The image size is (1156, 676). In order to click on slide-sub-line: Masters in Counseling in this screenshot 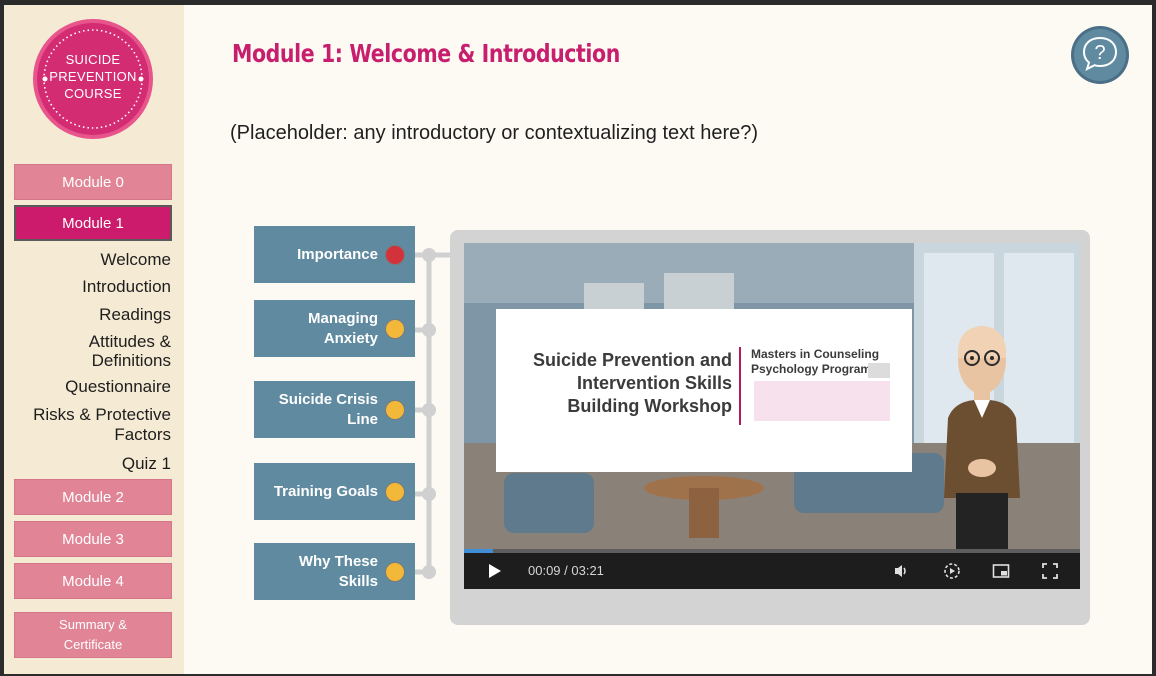, I will do `click(815, 354)`.